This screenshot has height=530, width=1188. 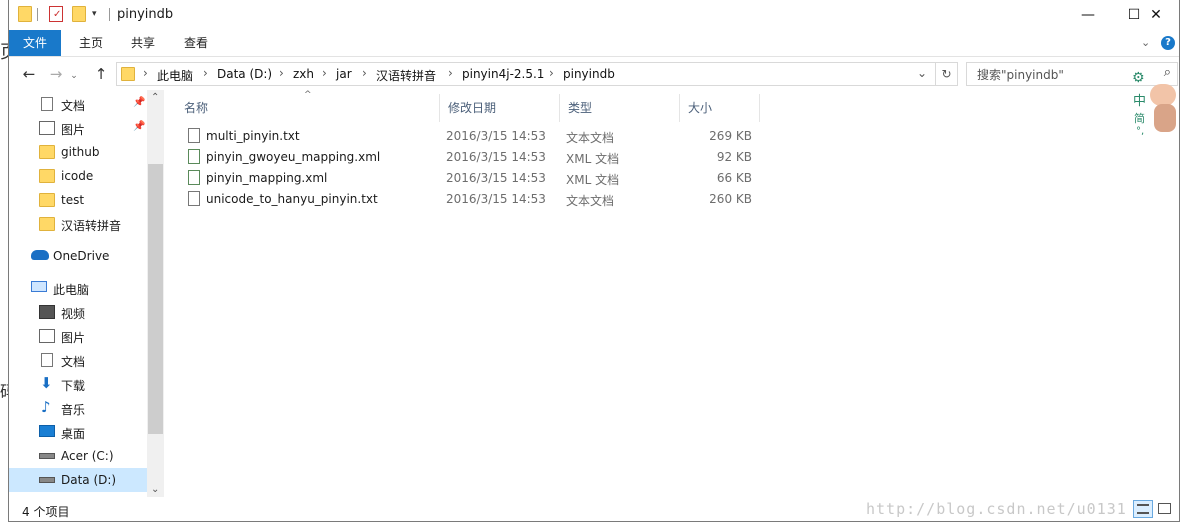 What do you see at coordinates (196, 43) in the screenshot?
I see `tab-view: 查看` at bounding box center [196, 43].